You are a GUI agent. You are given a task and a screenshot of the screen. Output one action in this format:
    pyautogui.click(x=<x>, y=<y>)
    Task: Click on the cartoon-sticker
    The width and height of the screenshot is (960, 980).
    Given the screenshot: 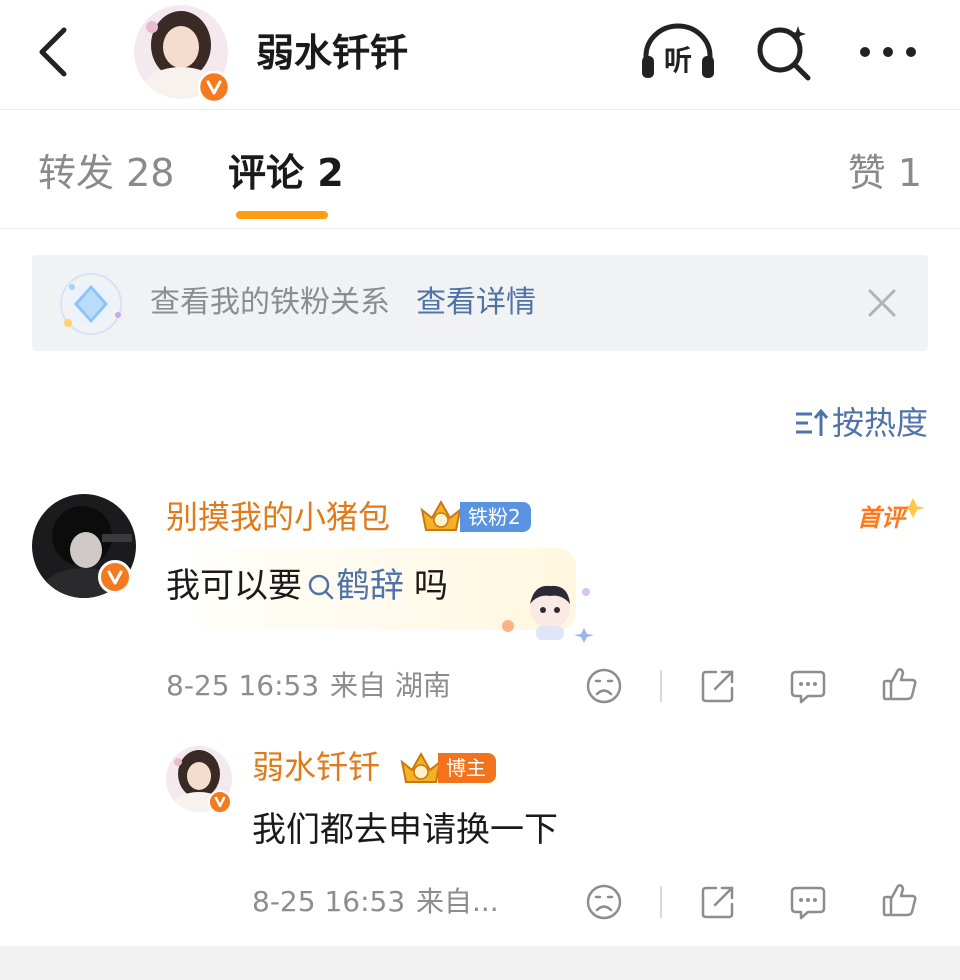 What is the action you would take?
    pyautogui.click(x=548, y=614)
    